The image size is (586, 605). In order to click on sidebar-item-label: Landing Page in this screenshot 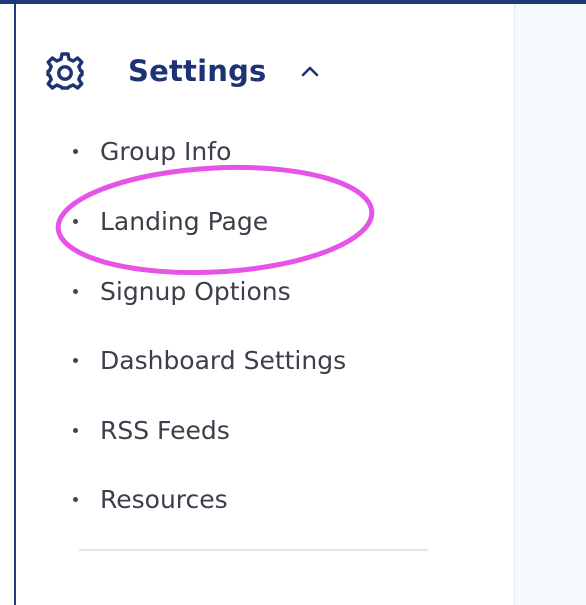, I will do `click(184, 221)`.